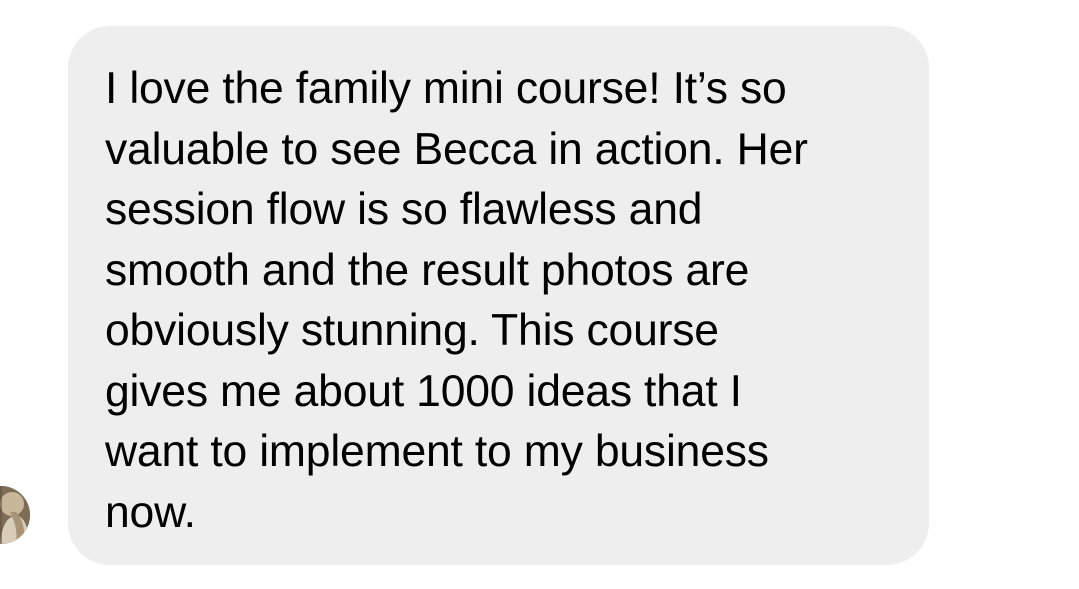 This screenshot has width=1079, height=589. I want to click on sender-avatar, so click(15, 515).